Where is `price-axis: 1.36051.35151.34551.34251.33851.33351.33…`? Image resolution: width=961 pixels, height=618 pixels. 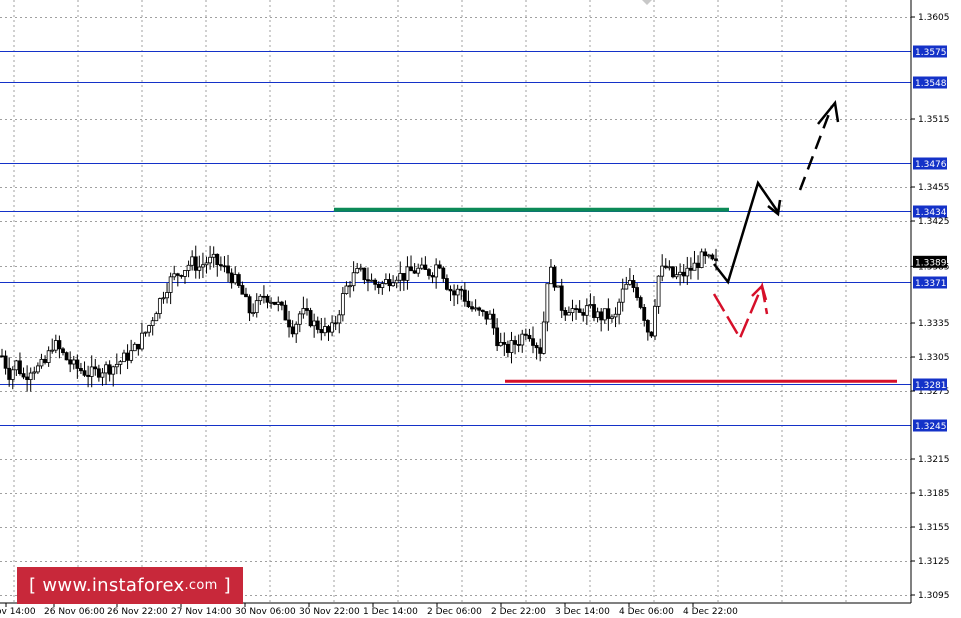
price-axis: 1.36051.35151.34551.34251.33851.33351.33… is located at coordinates (930, 307).